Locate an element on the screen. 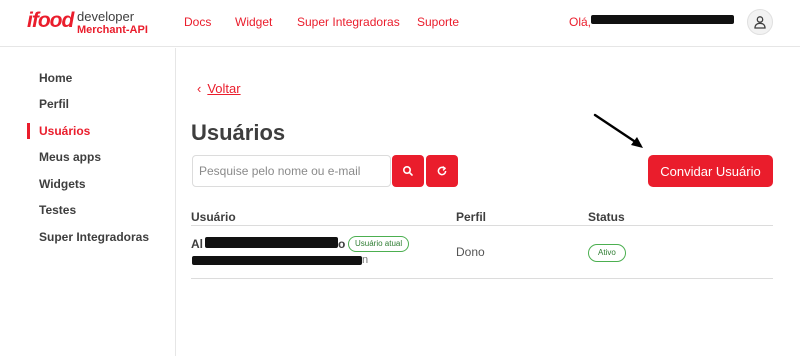 The width and height of the screenshot is (800, 356). user-greeting: Olá, is located at coordinates (580, 22).